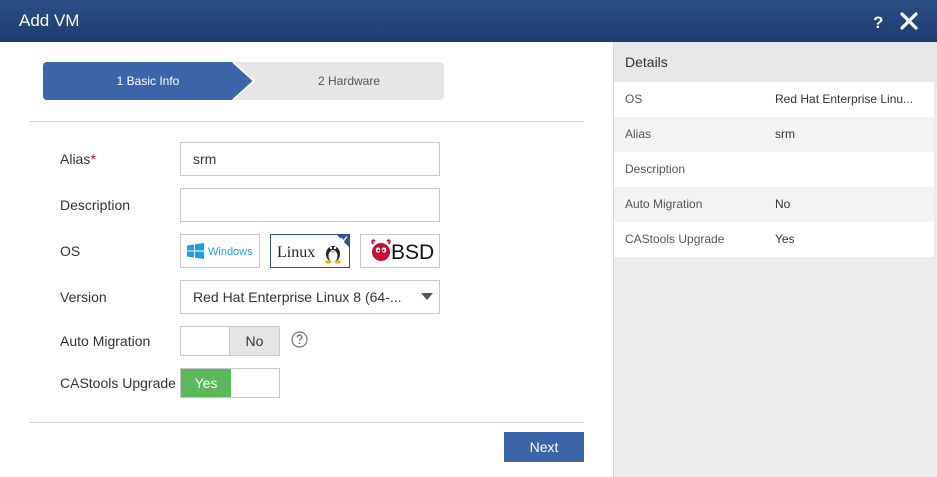 The width and height of the screenshot is (937, 477). I want to click on dialog-title: Add VM, so click(49, 20).